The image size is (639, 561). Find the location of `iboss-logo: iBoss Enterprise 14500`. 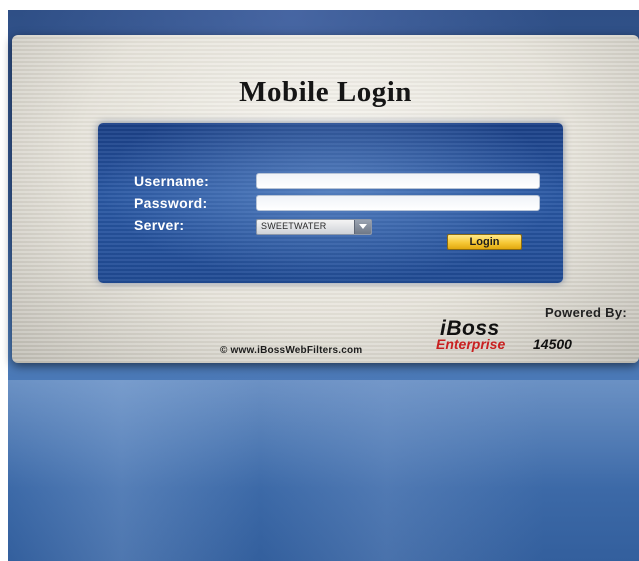

iboss-logo: iBoss Enterprise 14500 is located at coordinates (533, 337).